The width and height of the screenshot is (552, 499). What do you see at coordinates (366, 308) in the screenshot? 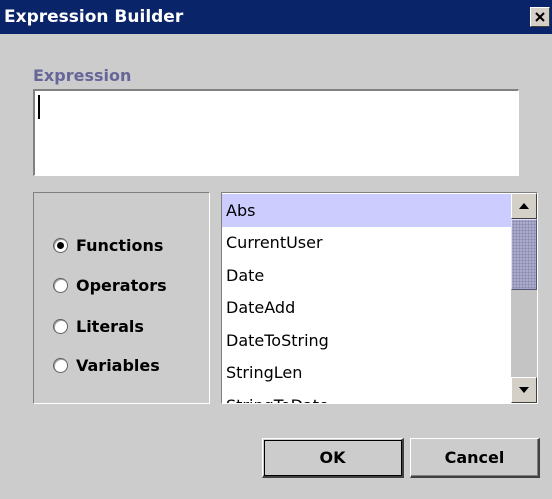
I see `list-item-dateadd: DateAdd` at bounding box center [366, 308].